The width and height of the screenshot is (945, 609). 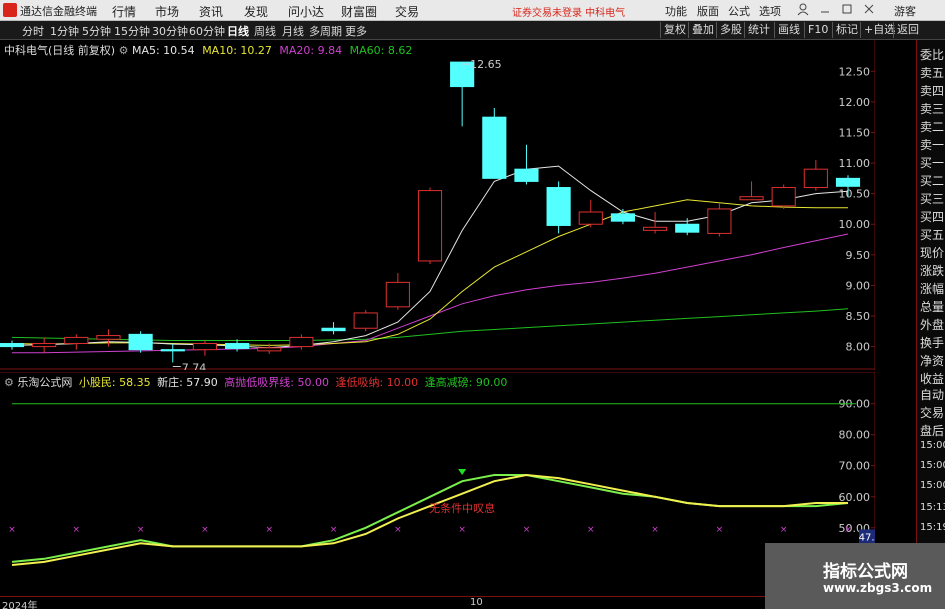 What do you see at coordinates (855, 163) in the screenshot?
I see `price-tick-label: 11.00` at bounding box center [855, 163].